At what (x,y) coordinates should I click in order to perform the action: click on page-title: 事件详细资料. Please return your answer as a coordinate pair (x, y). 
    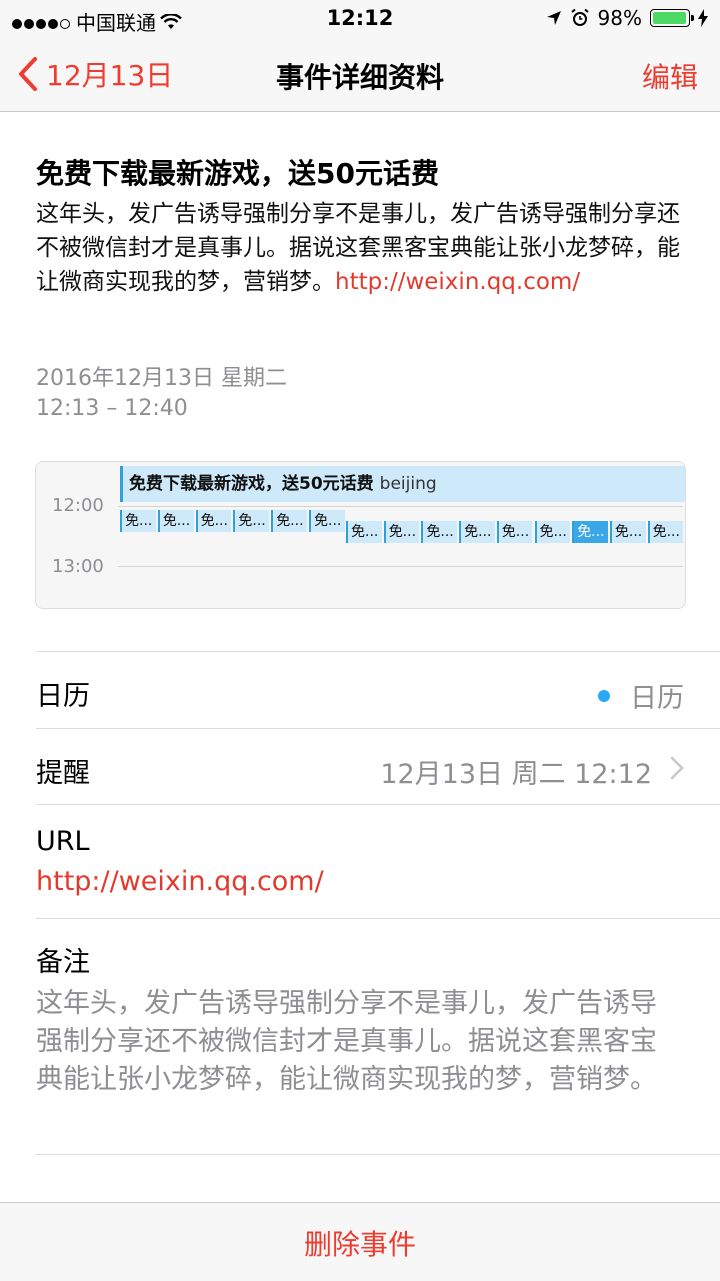
    Looking at the image, I should click on (359, 77).